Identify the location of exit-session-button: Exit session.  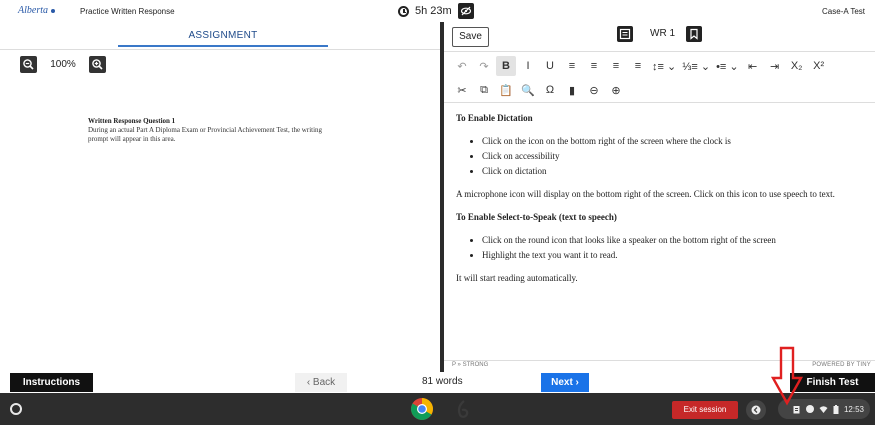
(705, 410).